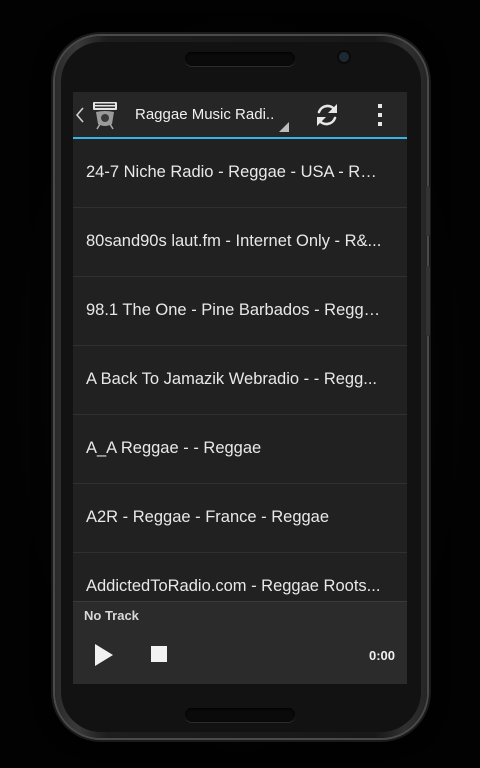 Image resolution: width=480 pixels, height=768 pixels. What do you see at coordinates (240, 642) in the screenshot?
I see `player-bar: No Track 0:00` at bounding box center [240, 642].